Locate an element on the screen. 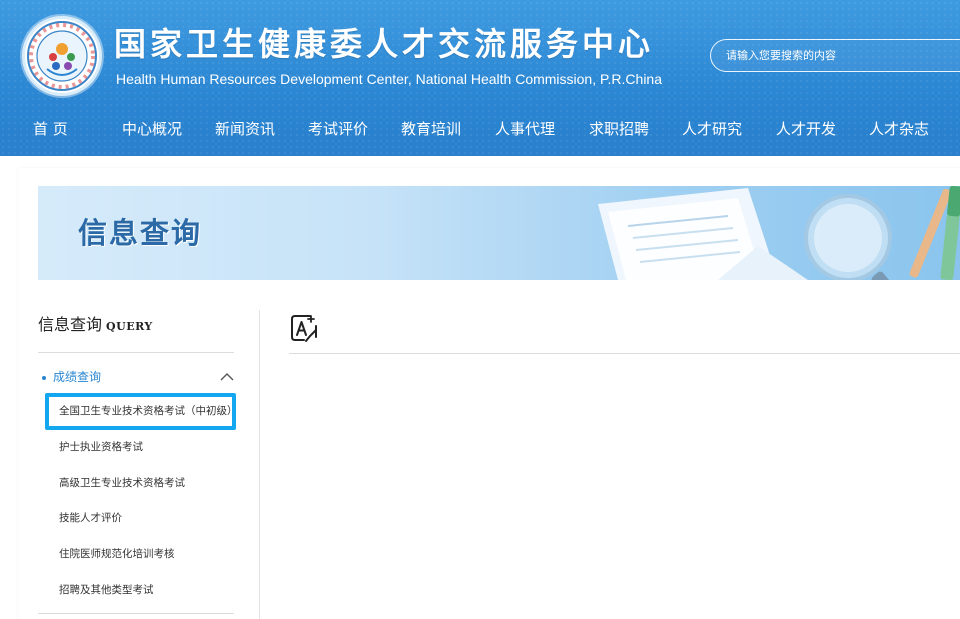 This screenshot has width=960, height=619. nav-item-development: 人才开发 is located at coordinates (806, 129).